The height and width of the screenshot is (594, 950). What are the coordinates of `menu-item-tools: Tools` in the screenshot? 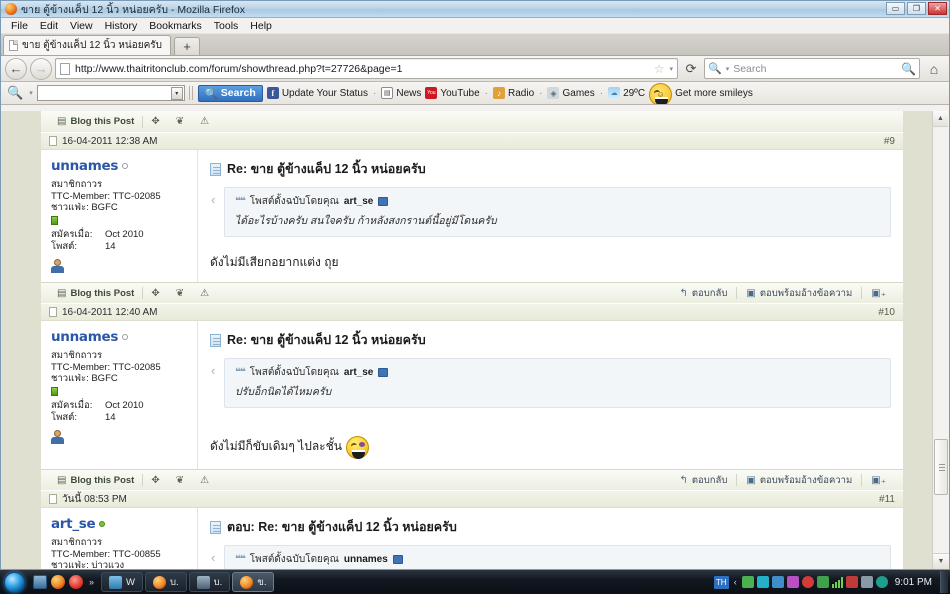 It's located at (226, 26).